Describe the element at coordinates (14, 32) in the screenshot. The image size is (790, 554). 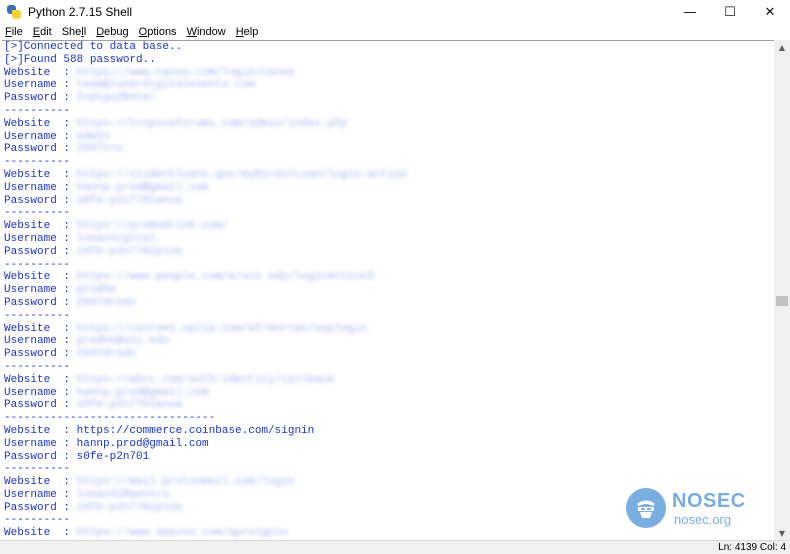
I see `menu-item: File` at that location.